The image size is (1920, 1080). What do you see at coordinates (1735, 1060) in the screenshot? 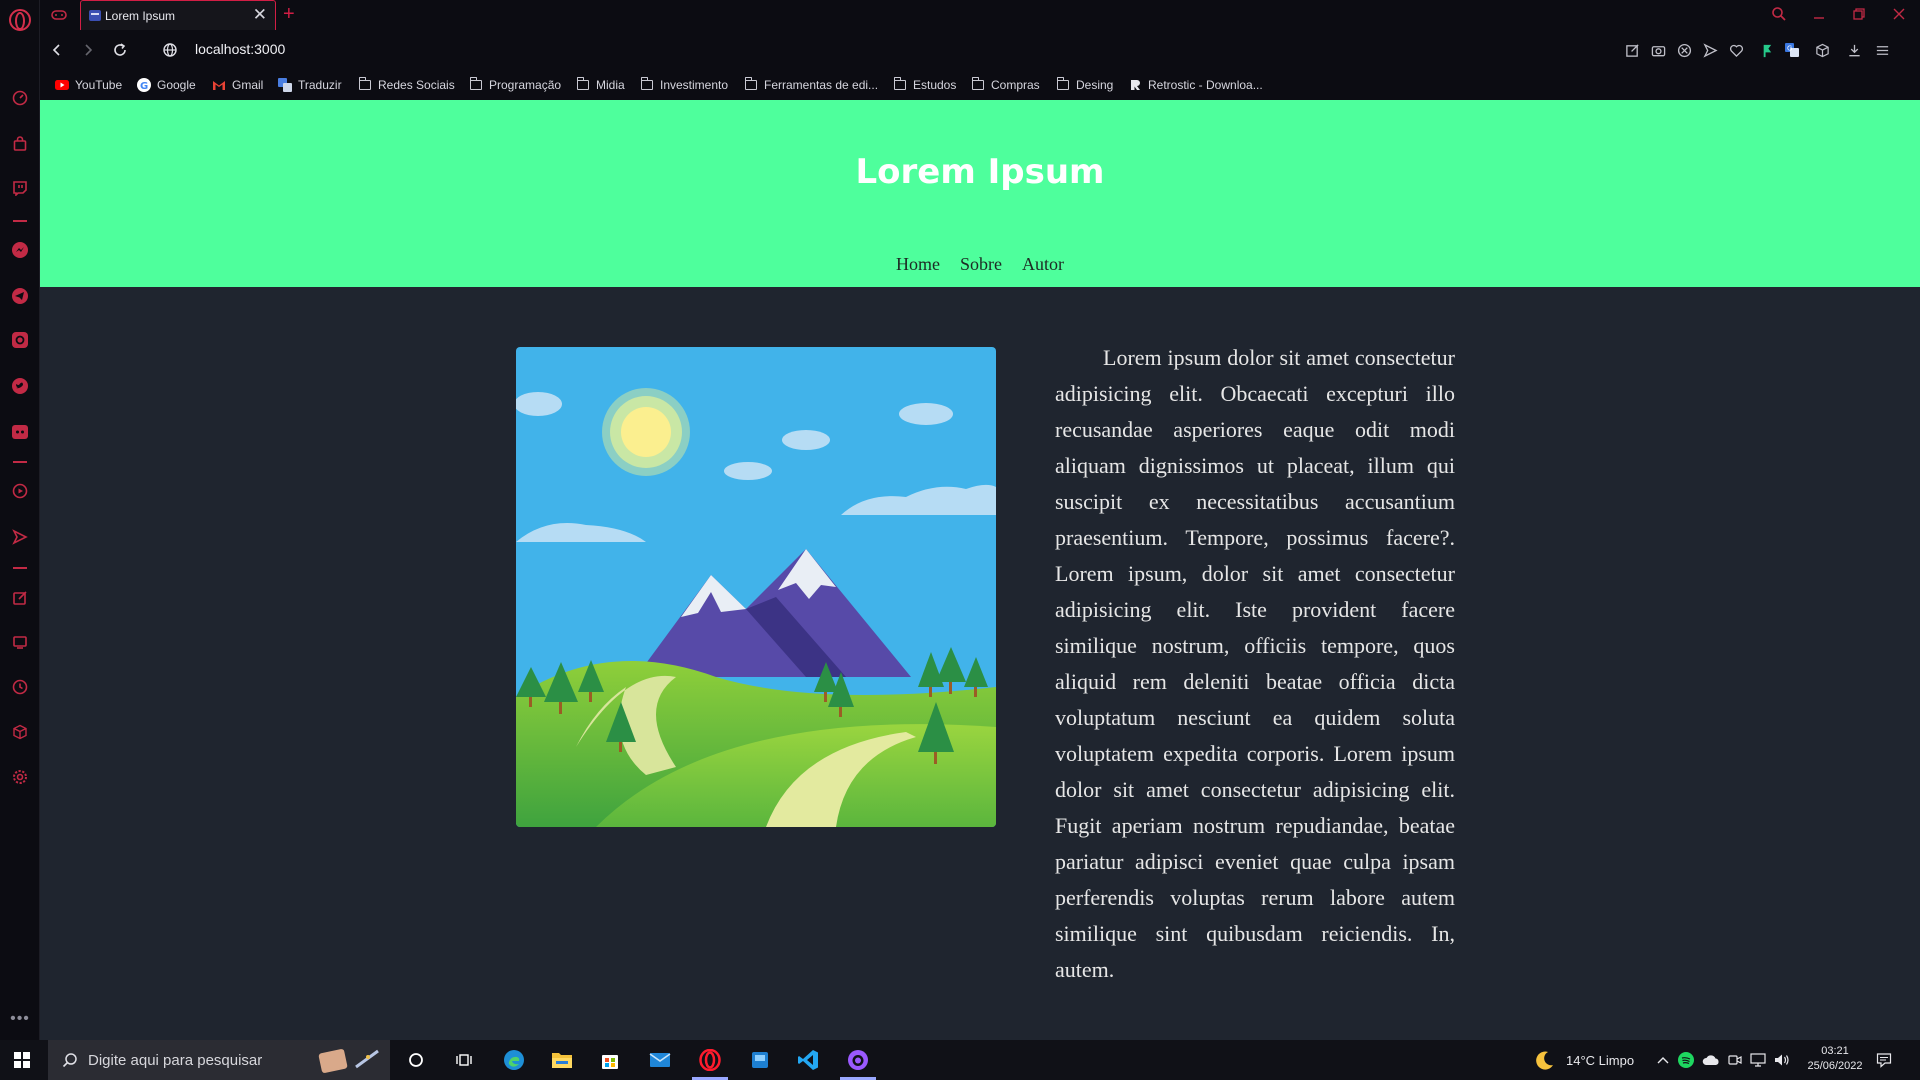
I see `meet-now-icon` at bounding box center [1735, 1060].